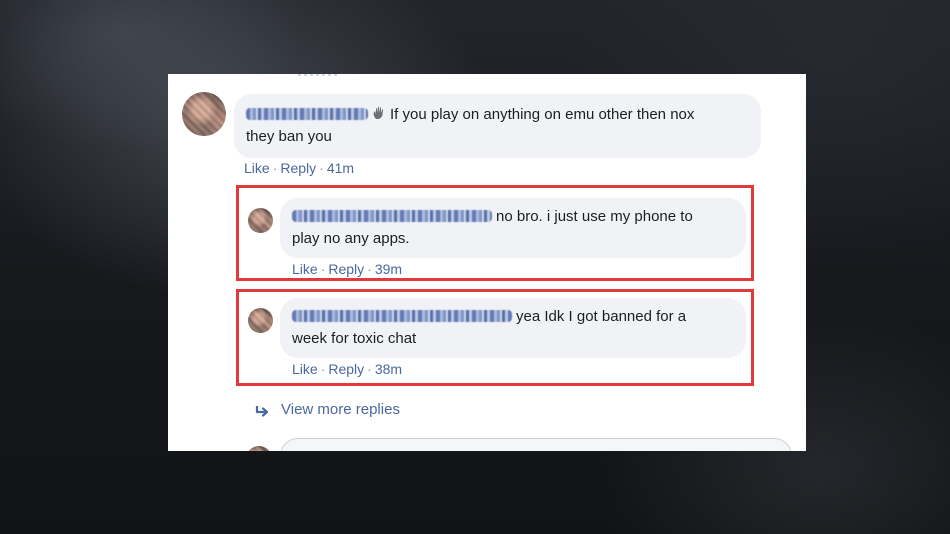  What do you see at coordinates (388, 369) in the screenshot?
I see `timestamp: 38m` at bounding box center [388, 369].